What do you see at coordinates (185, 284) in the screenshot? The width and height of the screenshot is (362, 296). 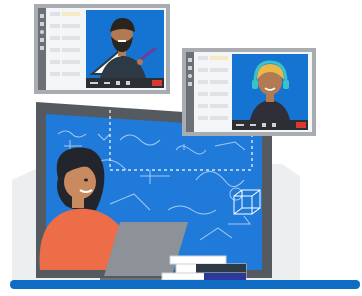 I see `desk` at bounding box center [185, 284].